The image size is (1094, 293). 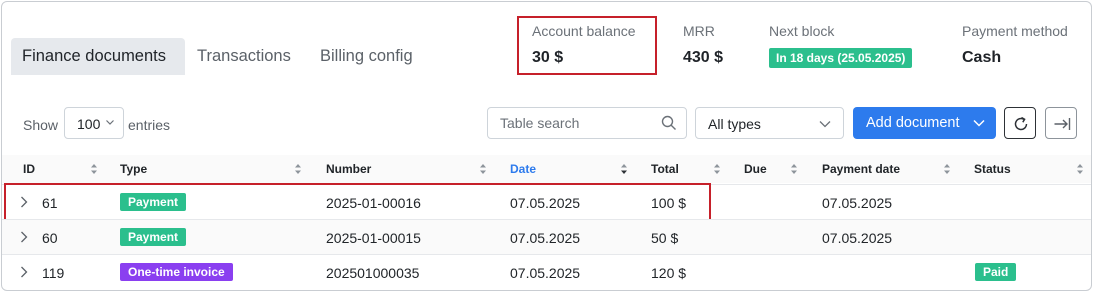 I want to click on entries-select: 100, so click(x=94, y=123).